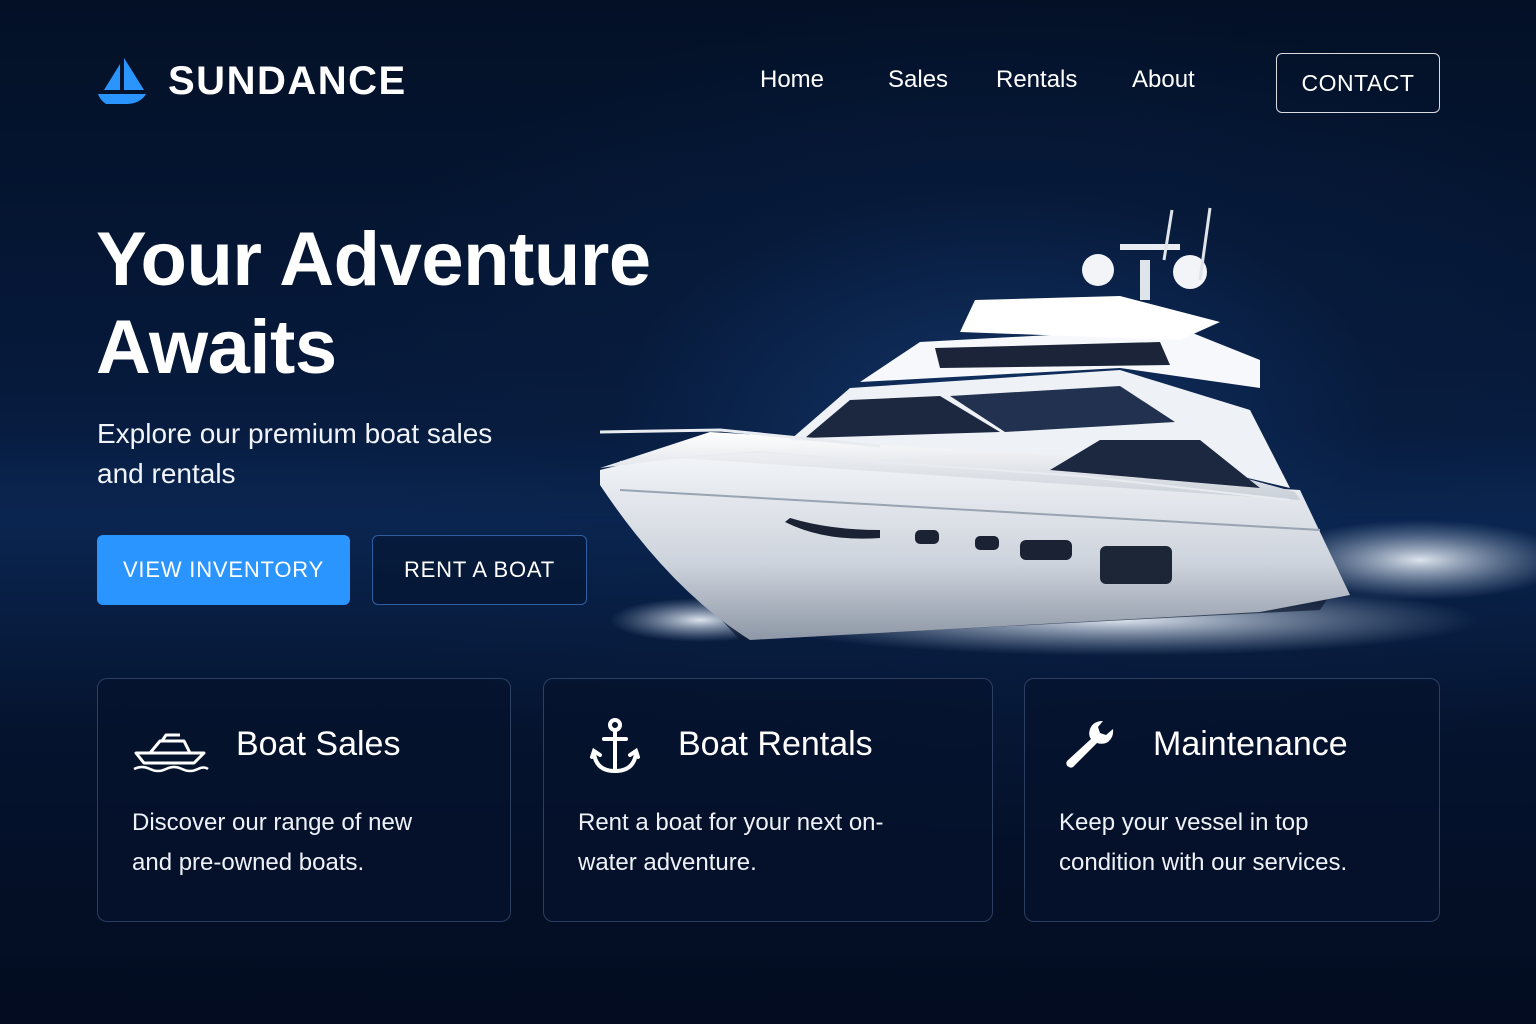 Image resolution: width=1536 pixels, height=1024 pixels. I want to click on contact-button: CONTACT, so click(1358, 83).